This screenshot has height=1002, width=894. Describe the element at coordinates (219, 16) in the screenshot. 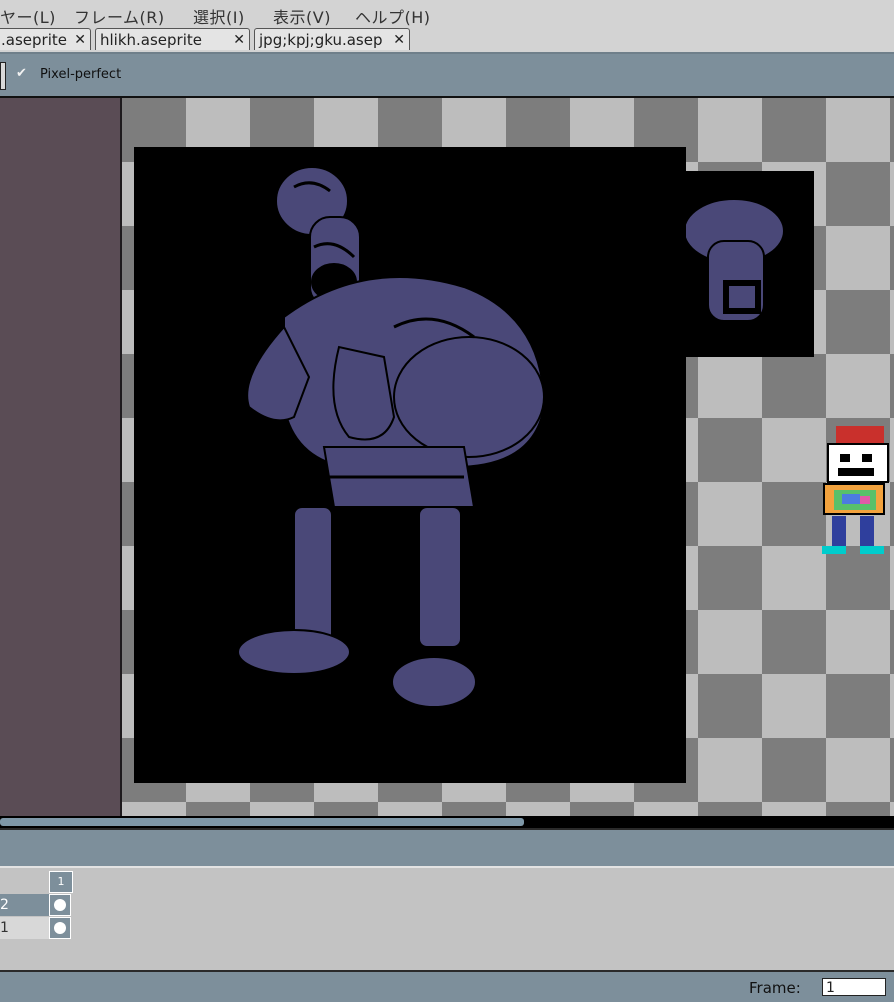

I see `menu-select: 選択(I)` at that location.